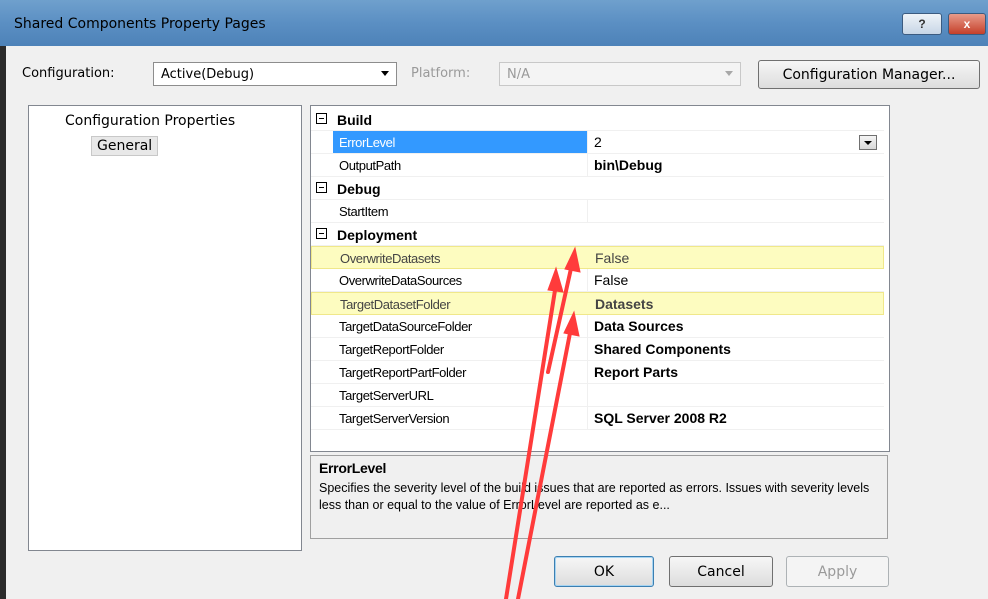  I want to click on tree-item-configuration-properties: Configuration Properties, so click(150, 121).